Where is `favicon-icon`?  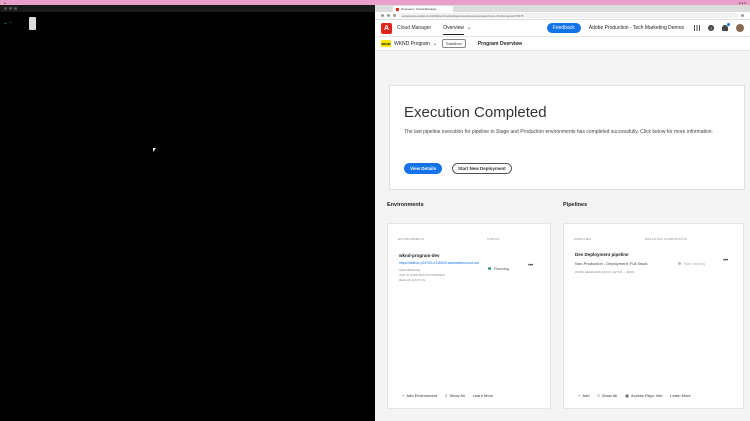 favicon-icon is located at coordinates (397, 9).